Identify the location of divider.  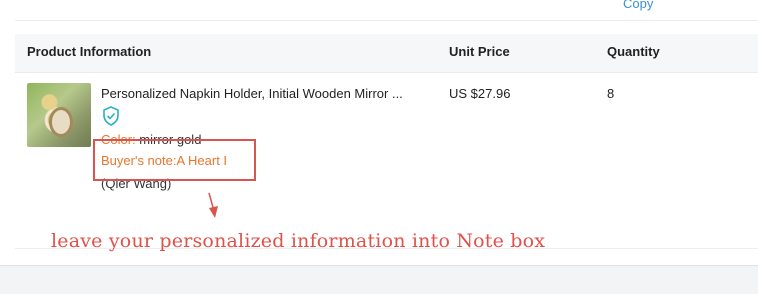
(386, 20).